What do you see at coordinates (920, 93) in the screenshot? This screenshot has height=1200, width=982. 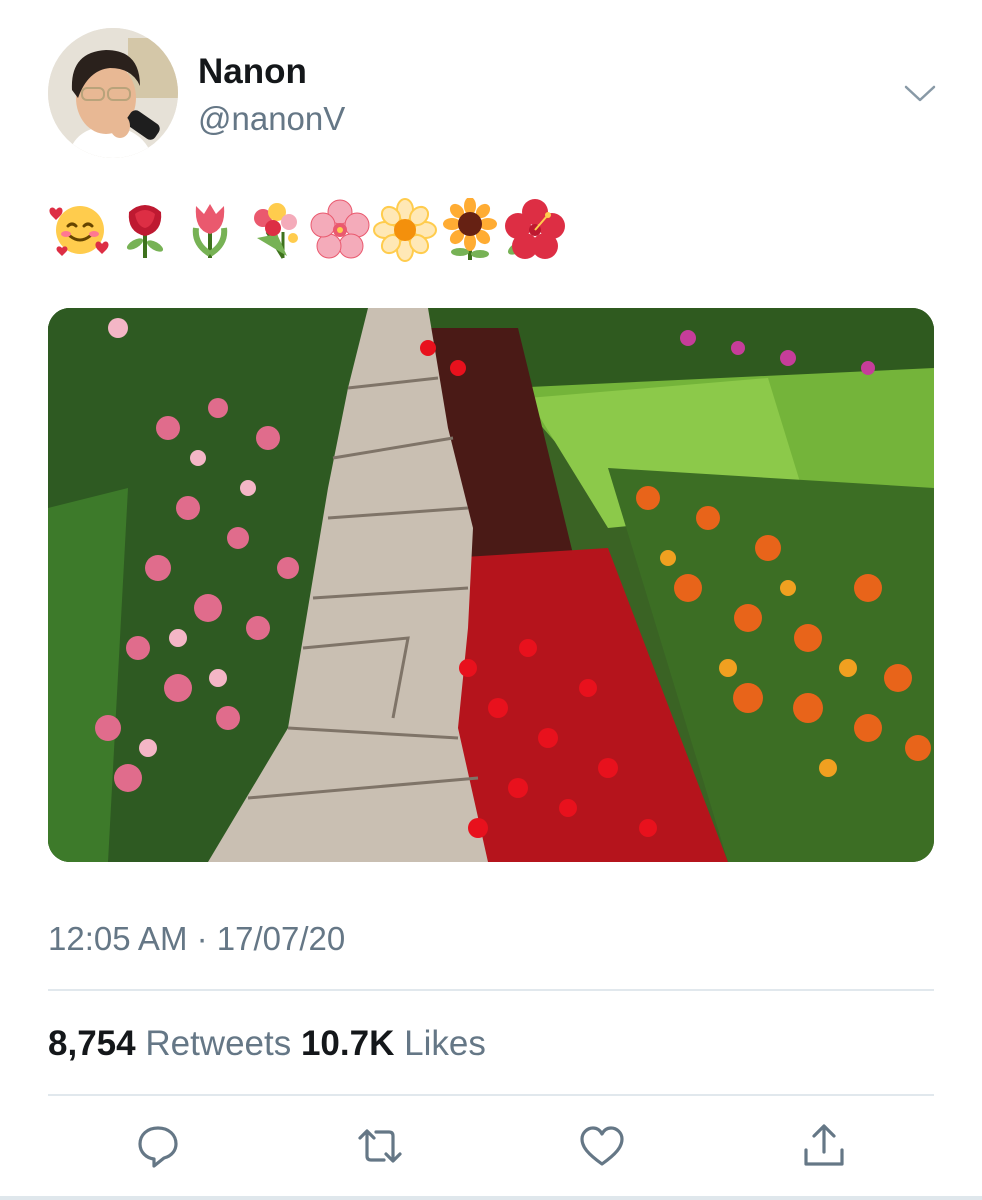 I see `chevron-down-icon` at bounding box center [920, 93].